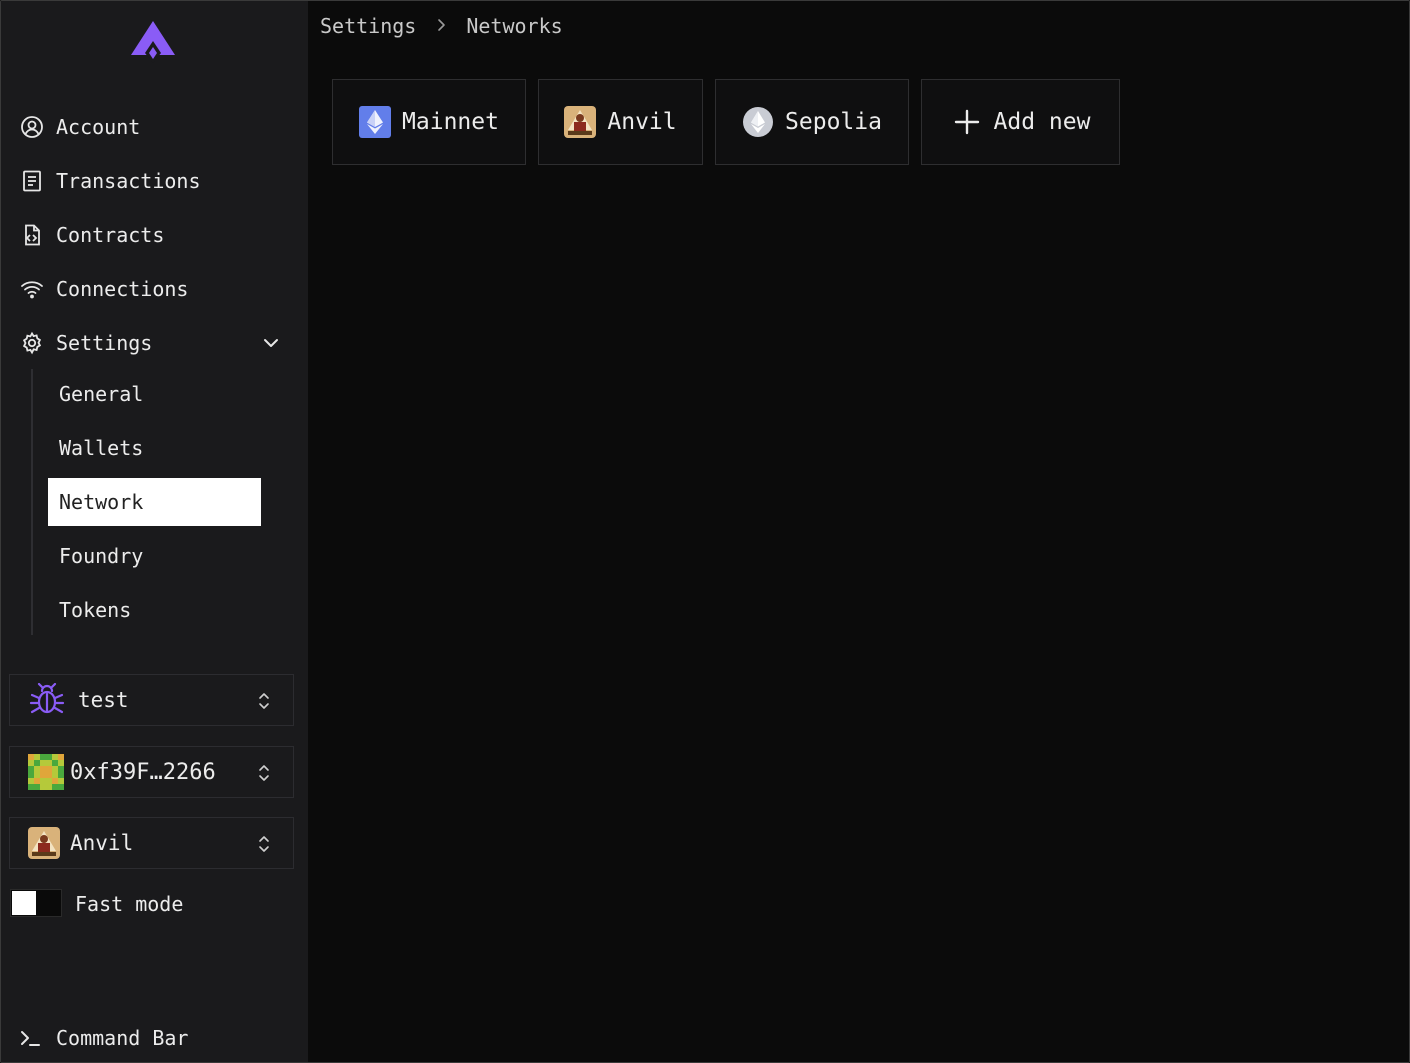  What do you see at coordinates (368, 26) in the screenshot?
I see `breadcrumb-item-settings: Settings` at bounding box center [368, 26].